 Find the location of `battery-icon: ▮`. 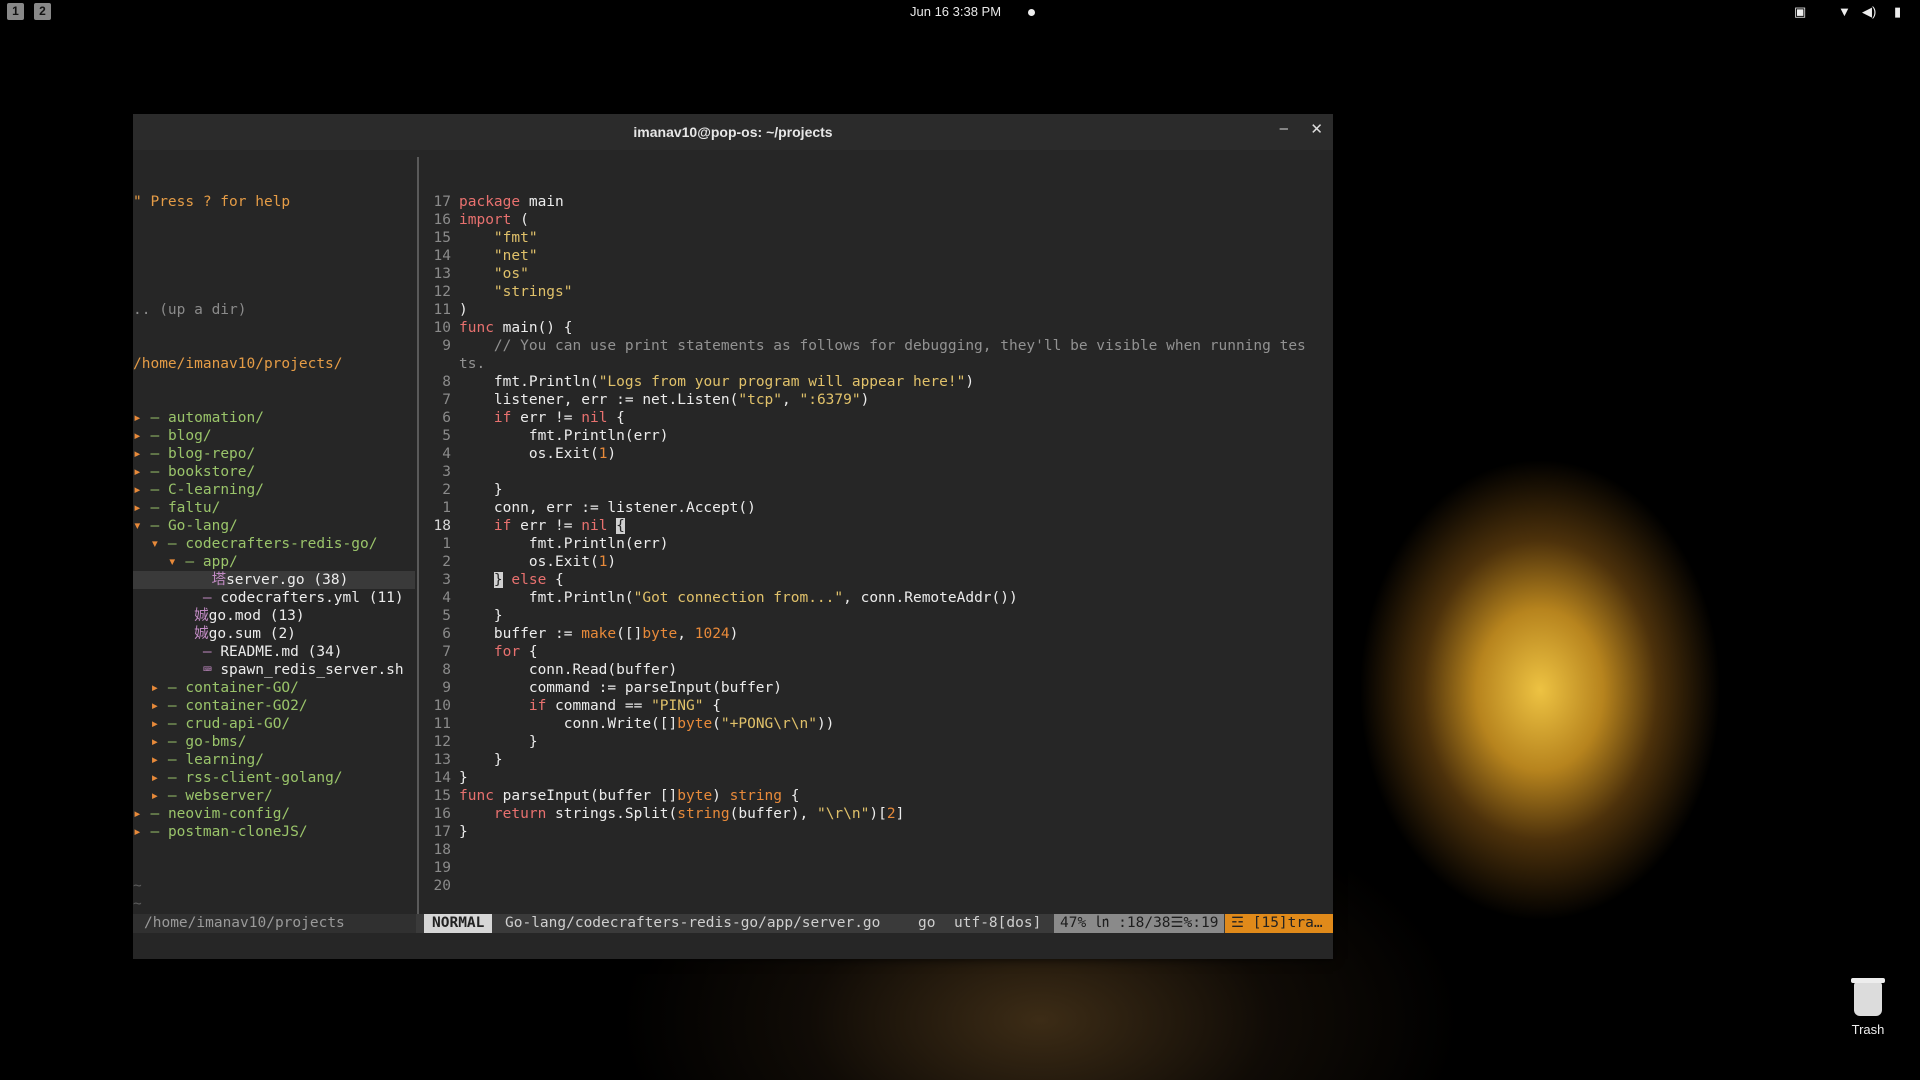

battery-icon: ▮ is located at coordinates (1897, 12).